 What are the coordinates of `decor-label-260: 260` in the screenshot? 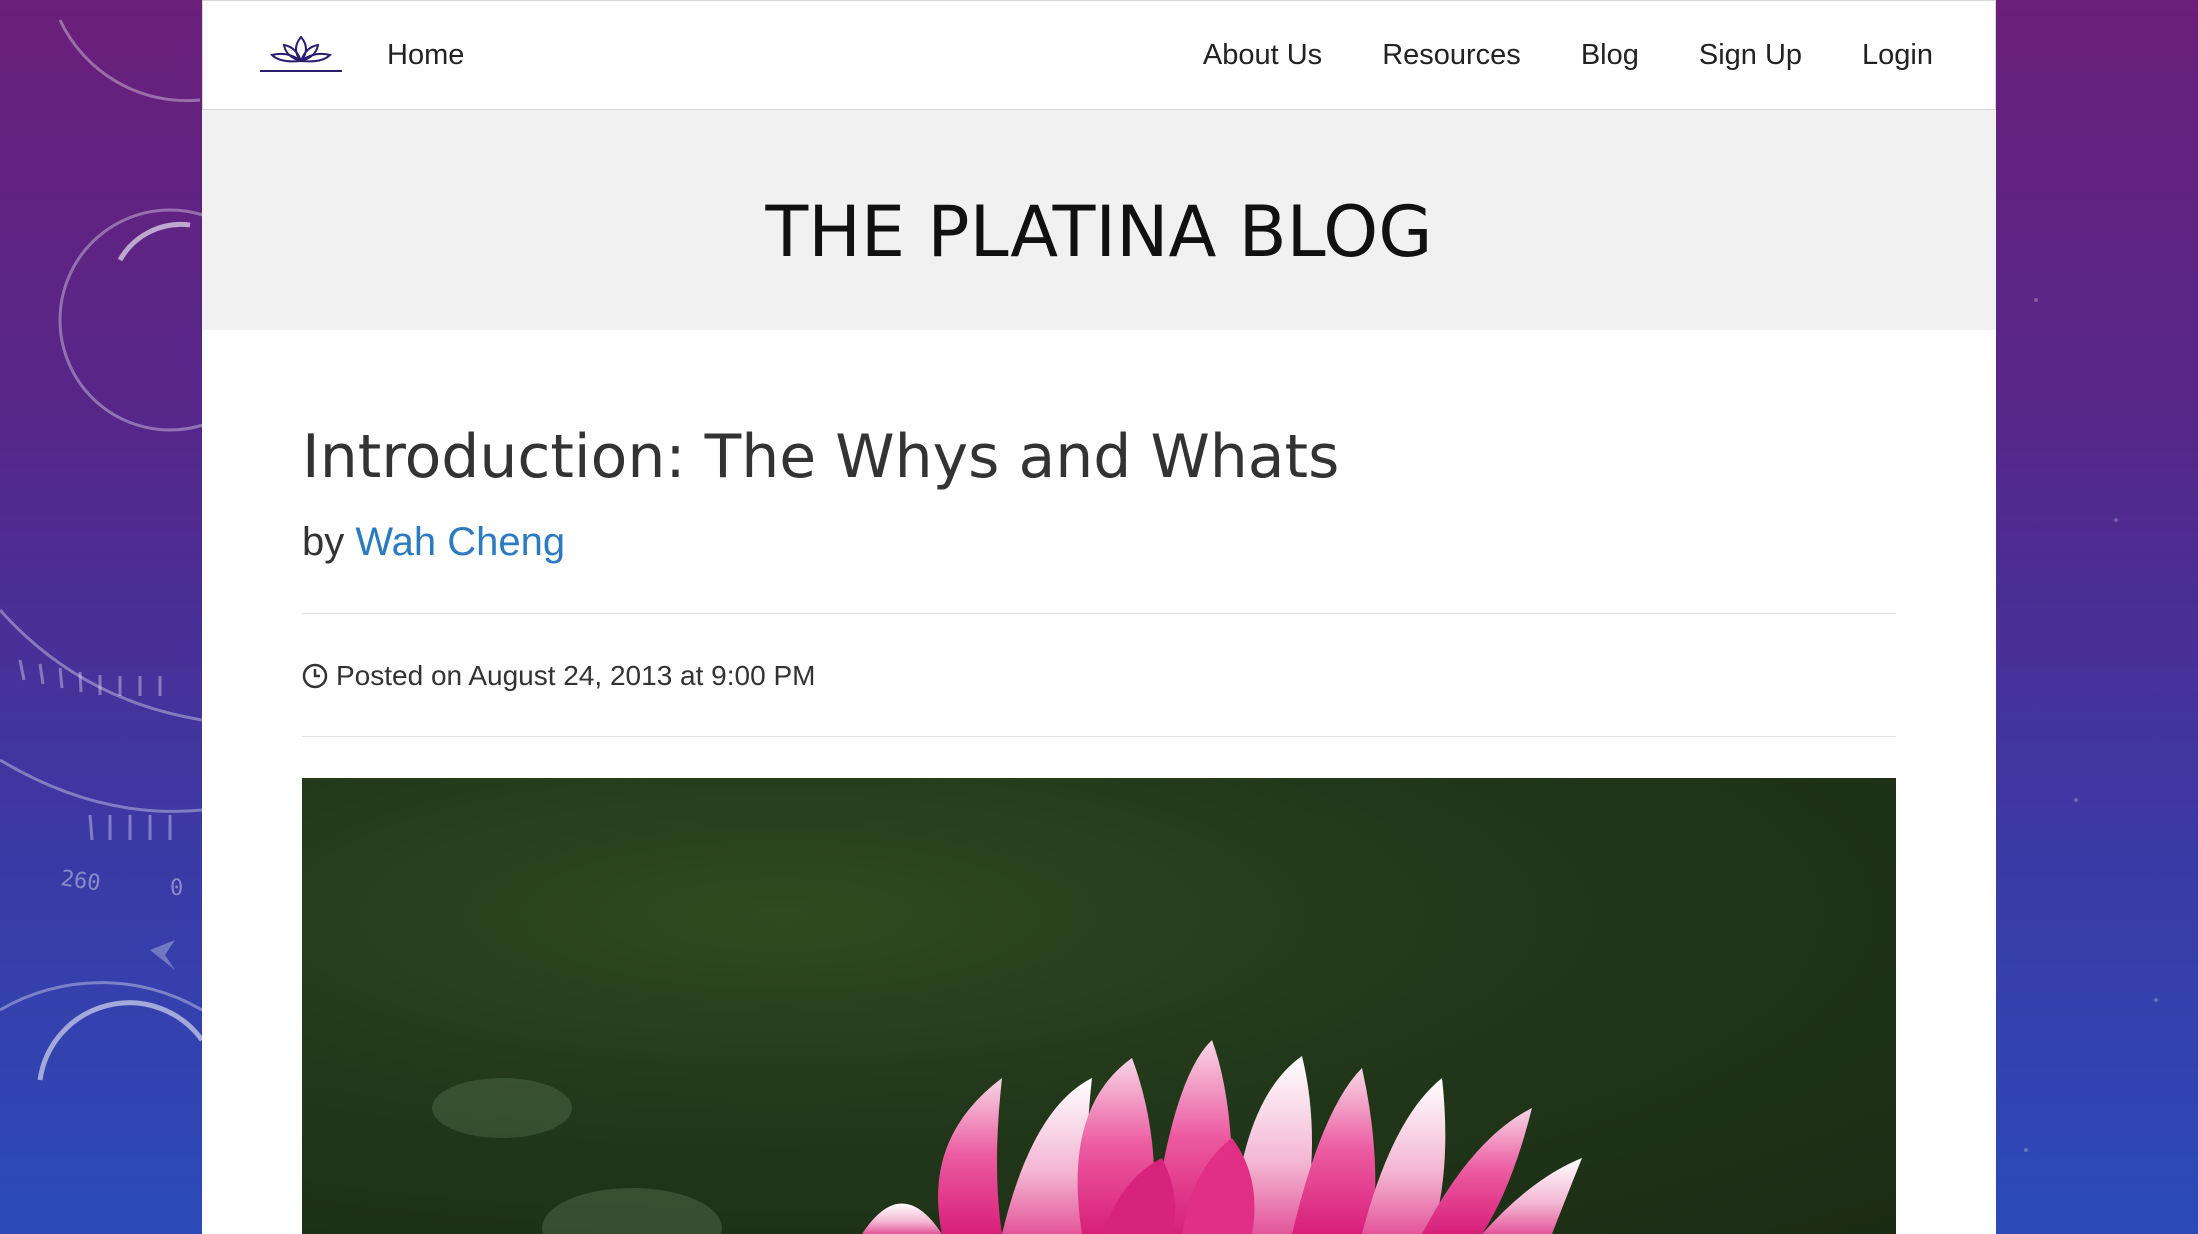 It's located at (80, 881).